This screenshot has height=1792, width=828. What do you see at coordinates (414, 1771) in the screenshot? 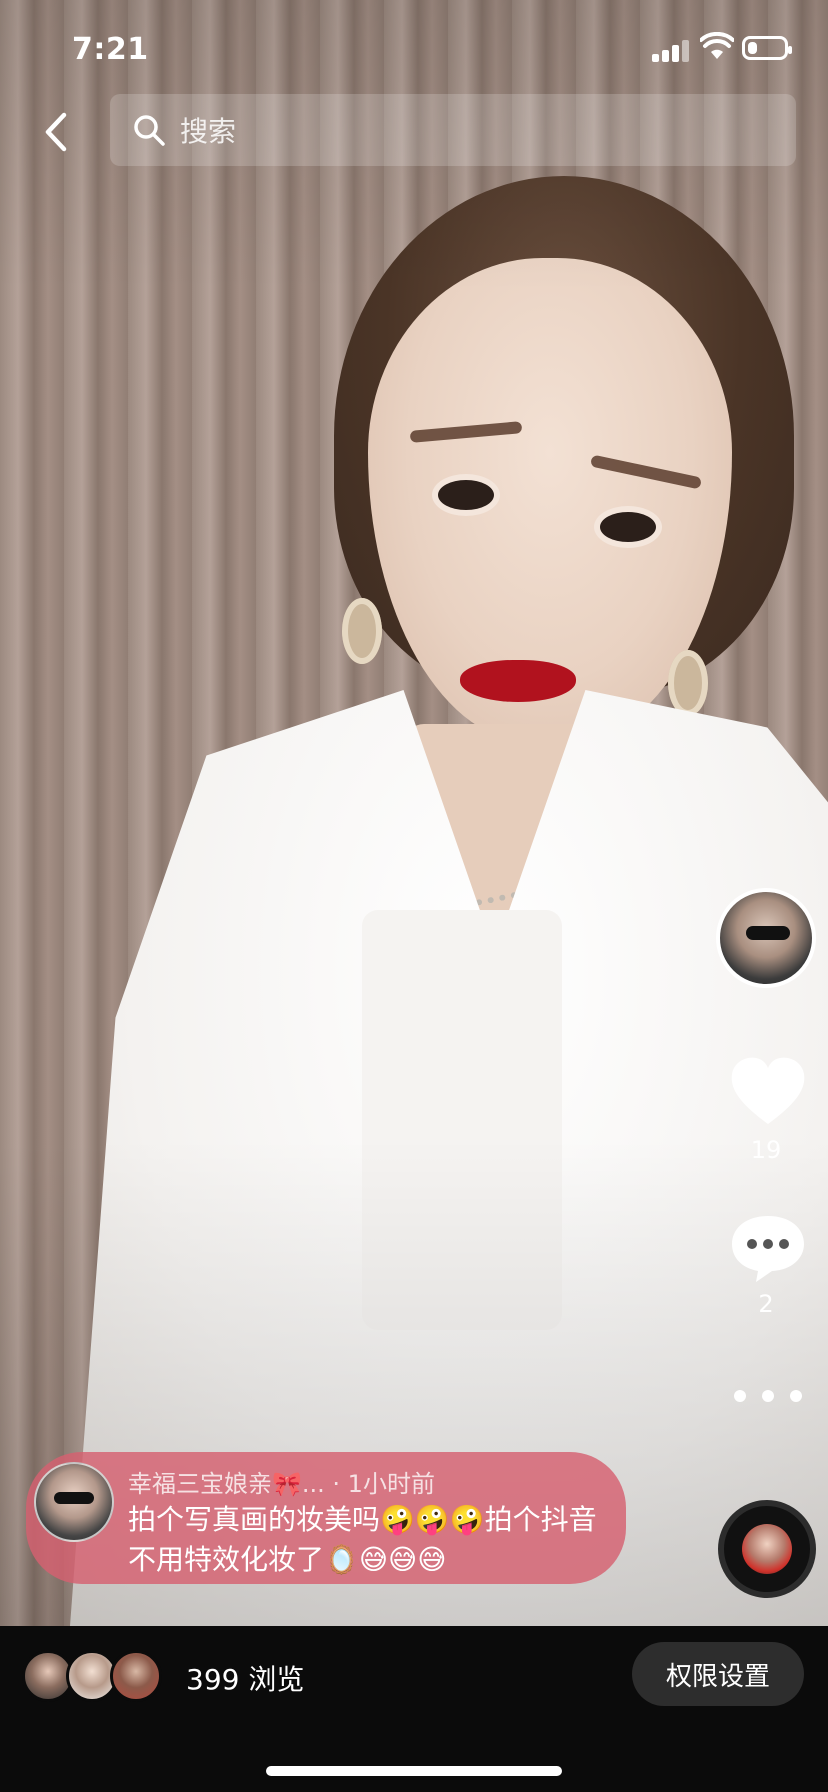
I see `home-indicator` at bounding box center [414, 1771].